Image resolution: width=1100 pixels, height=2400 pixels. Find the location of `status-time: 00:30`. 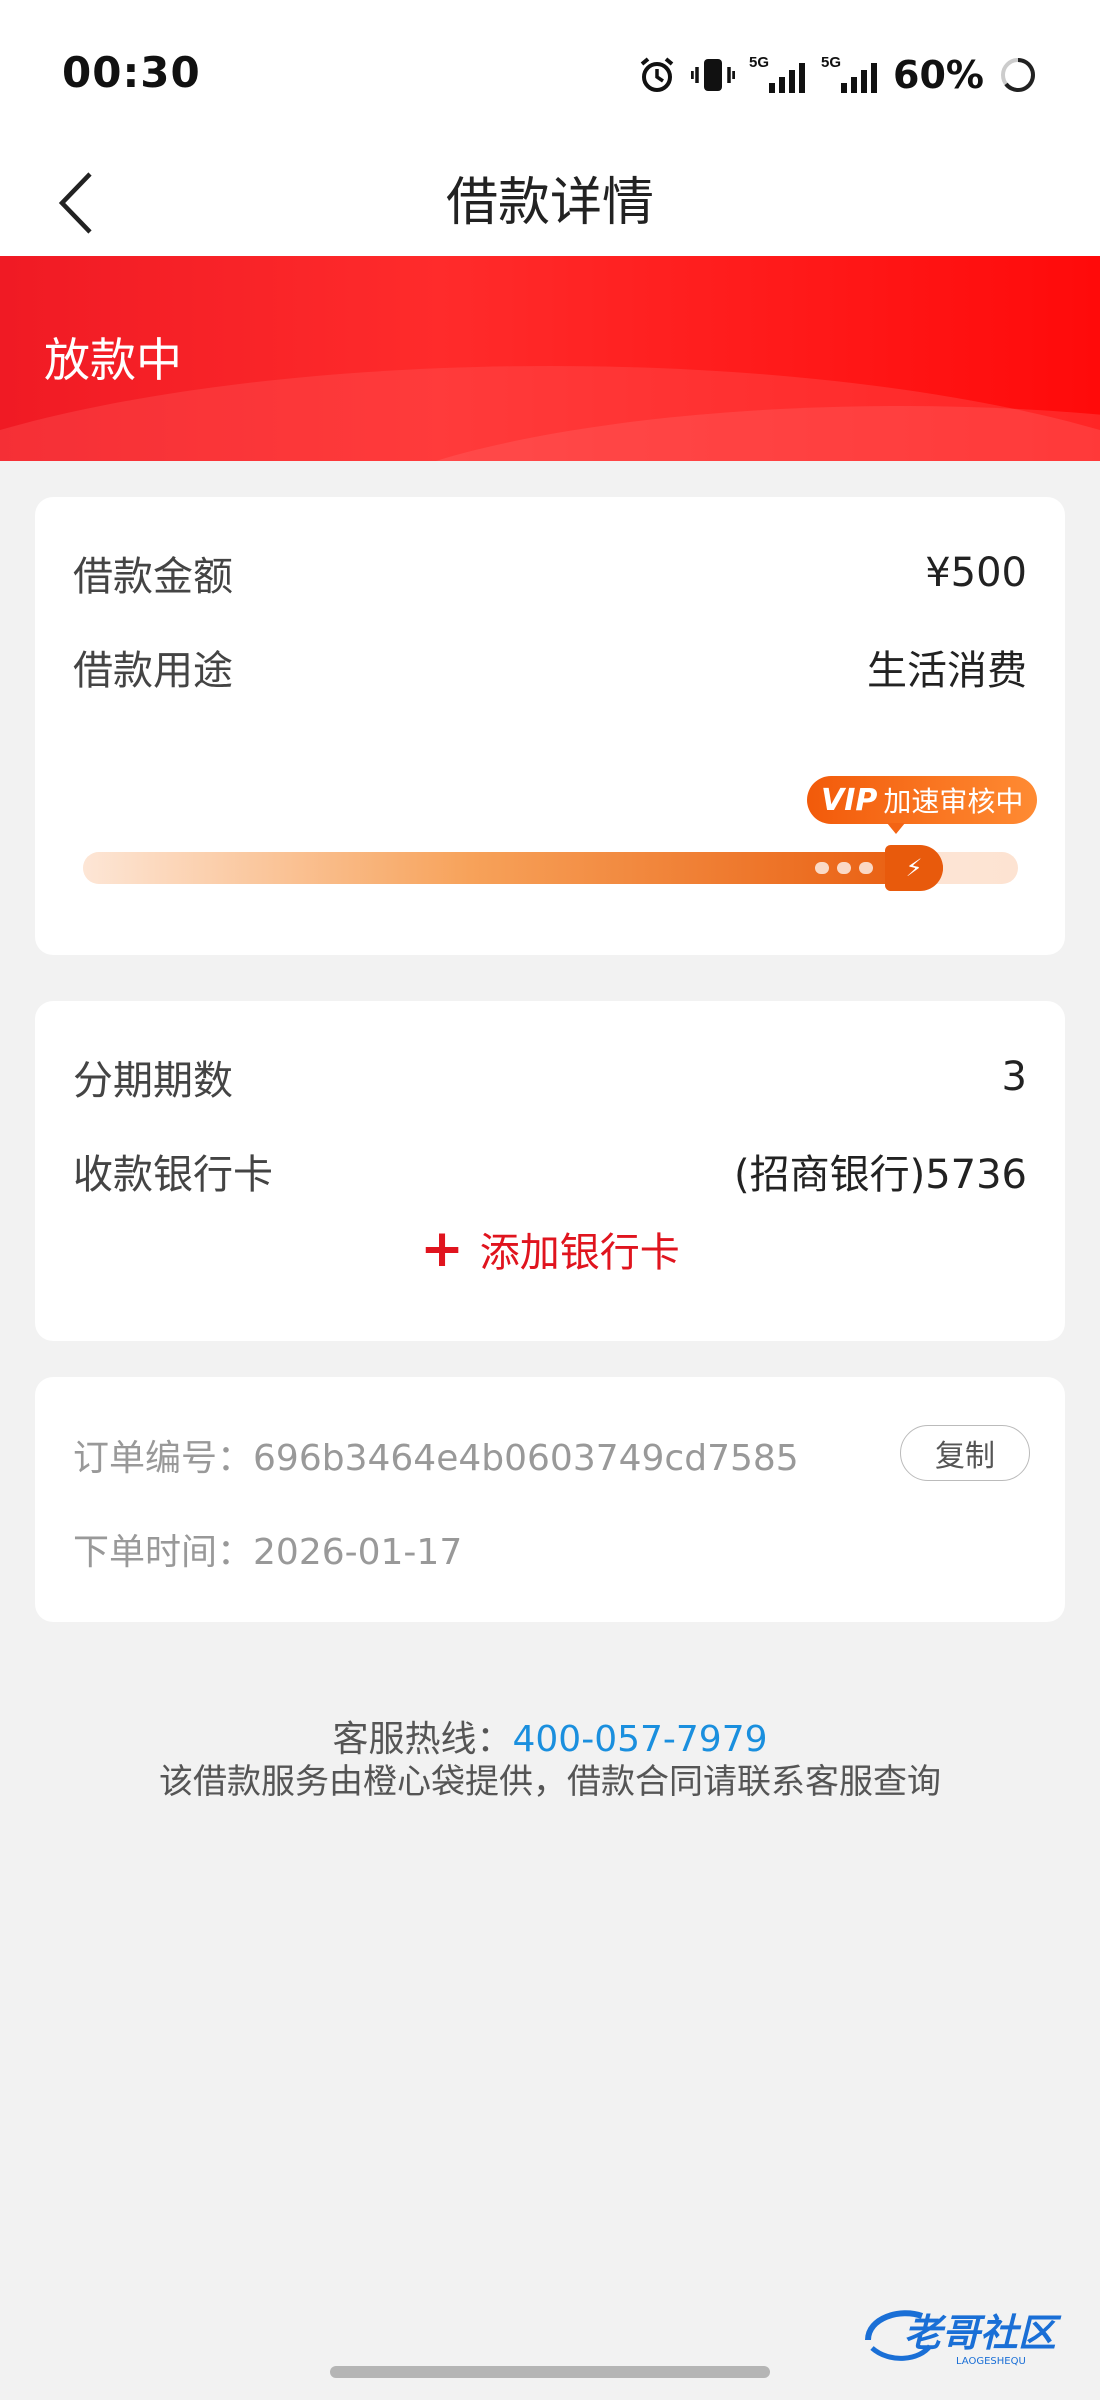

status-time: 00:30 is located at coordinates (131, 72).